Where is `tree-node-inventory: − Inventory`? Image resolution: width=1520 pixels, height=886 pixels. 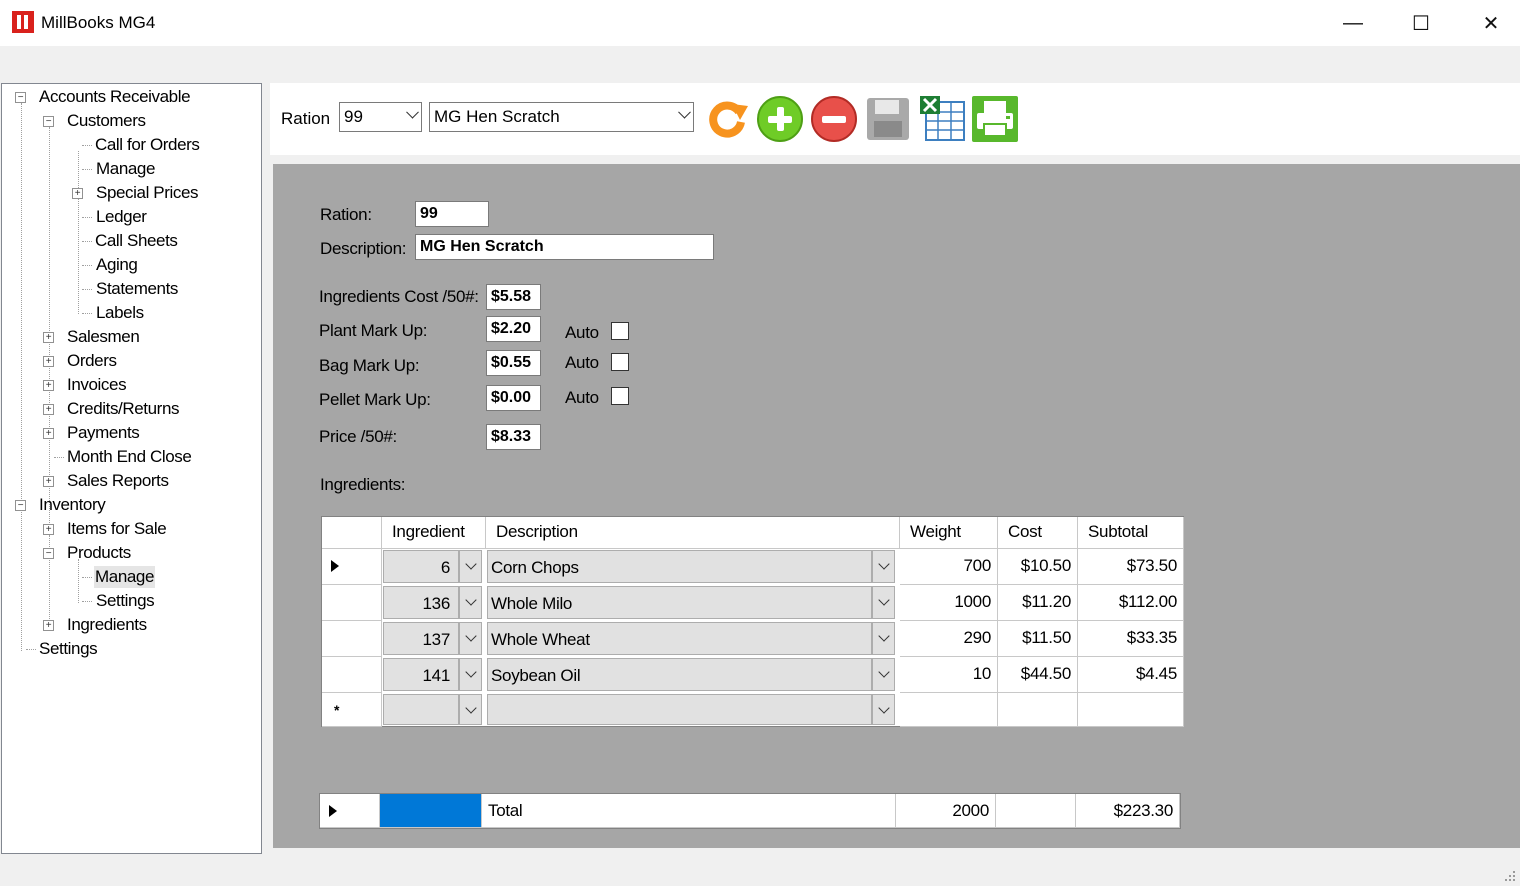 tree-node-inventory: − Inventory is located at coordinates (129, 505).